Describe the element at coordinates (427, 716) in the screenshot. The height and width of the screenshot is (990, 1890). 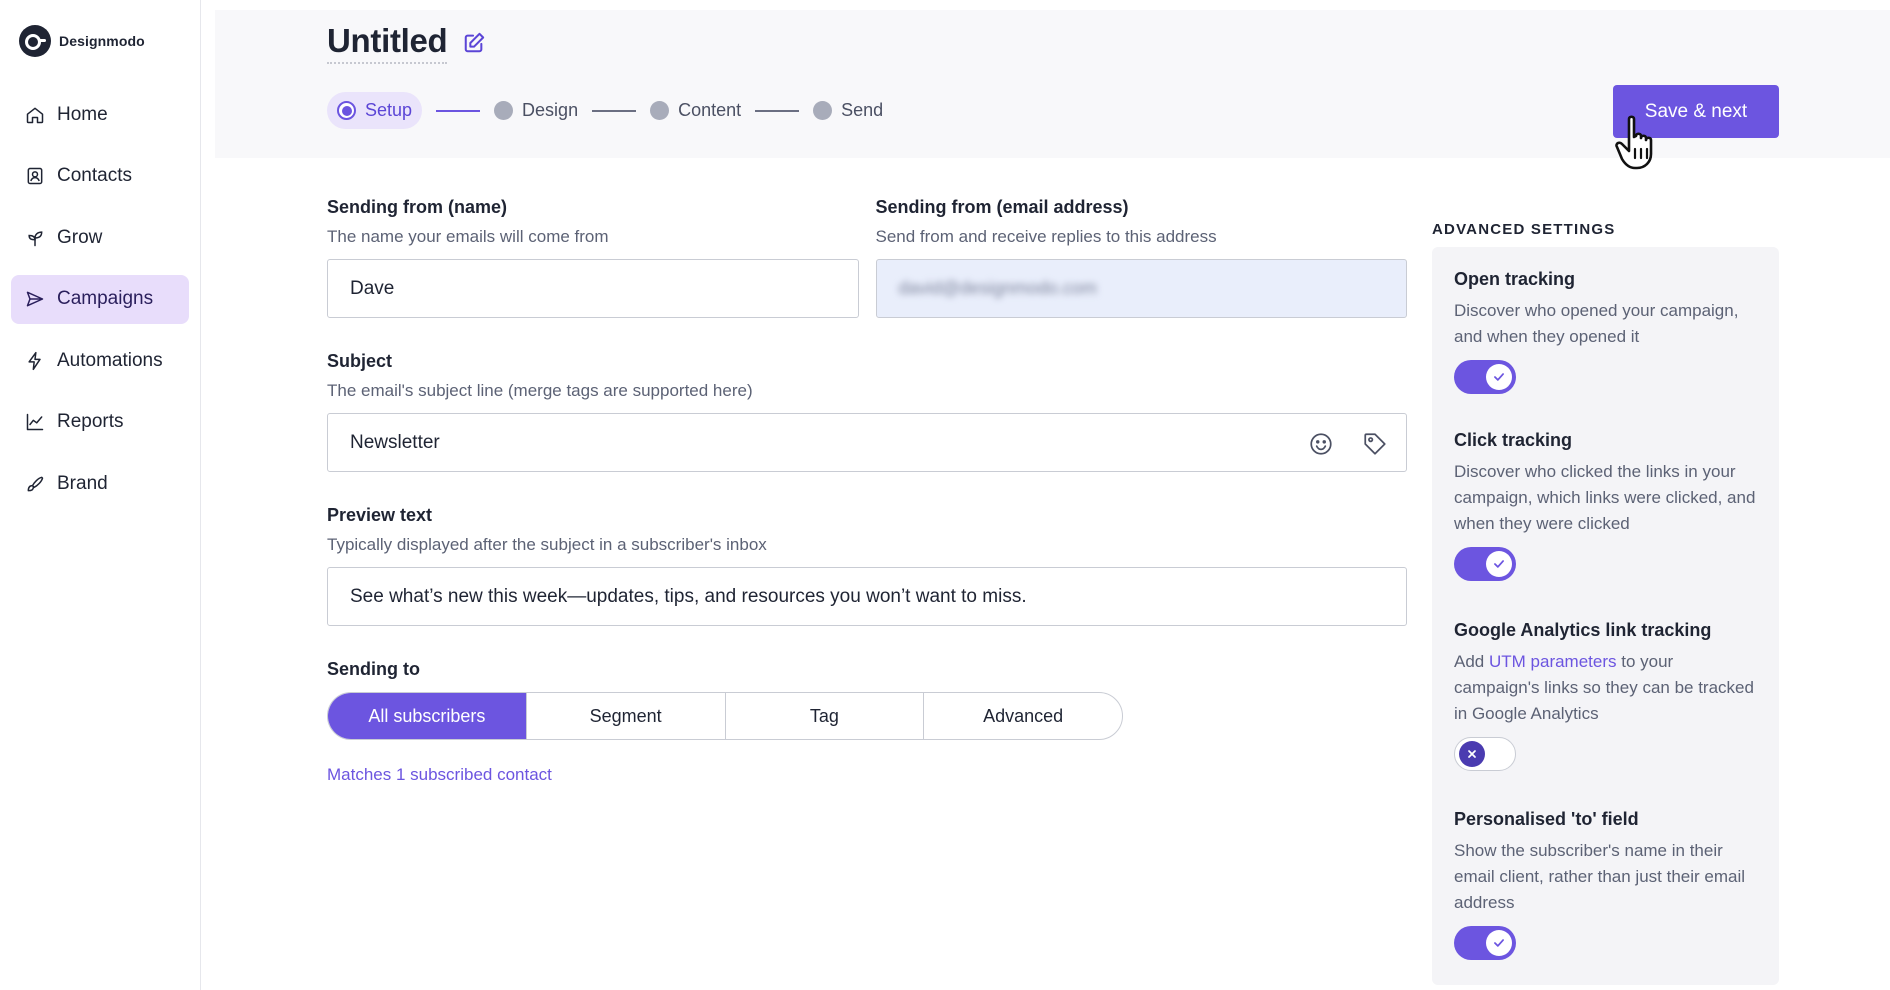
I see `audience-option-all-subscribers: All subscribers` at that location.